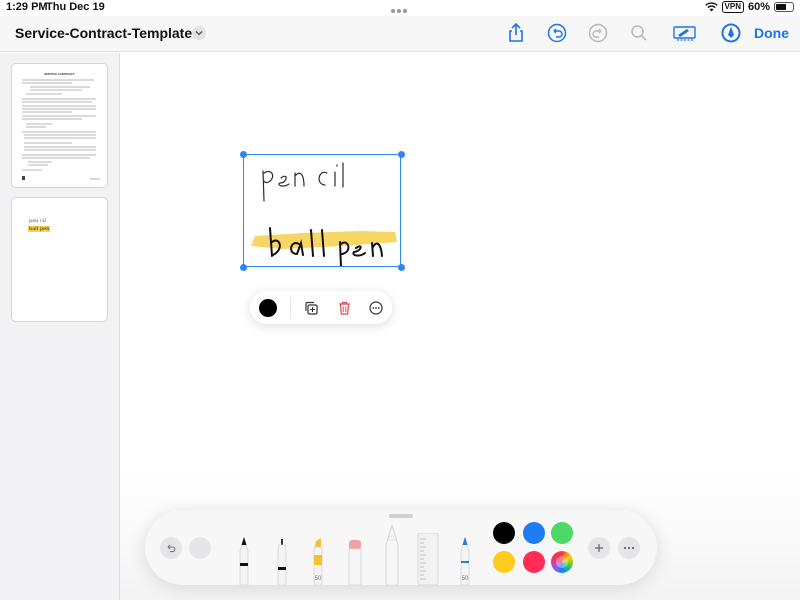  I want to click on palette-more-icon, so click(629, 548).